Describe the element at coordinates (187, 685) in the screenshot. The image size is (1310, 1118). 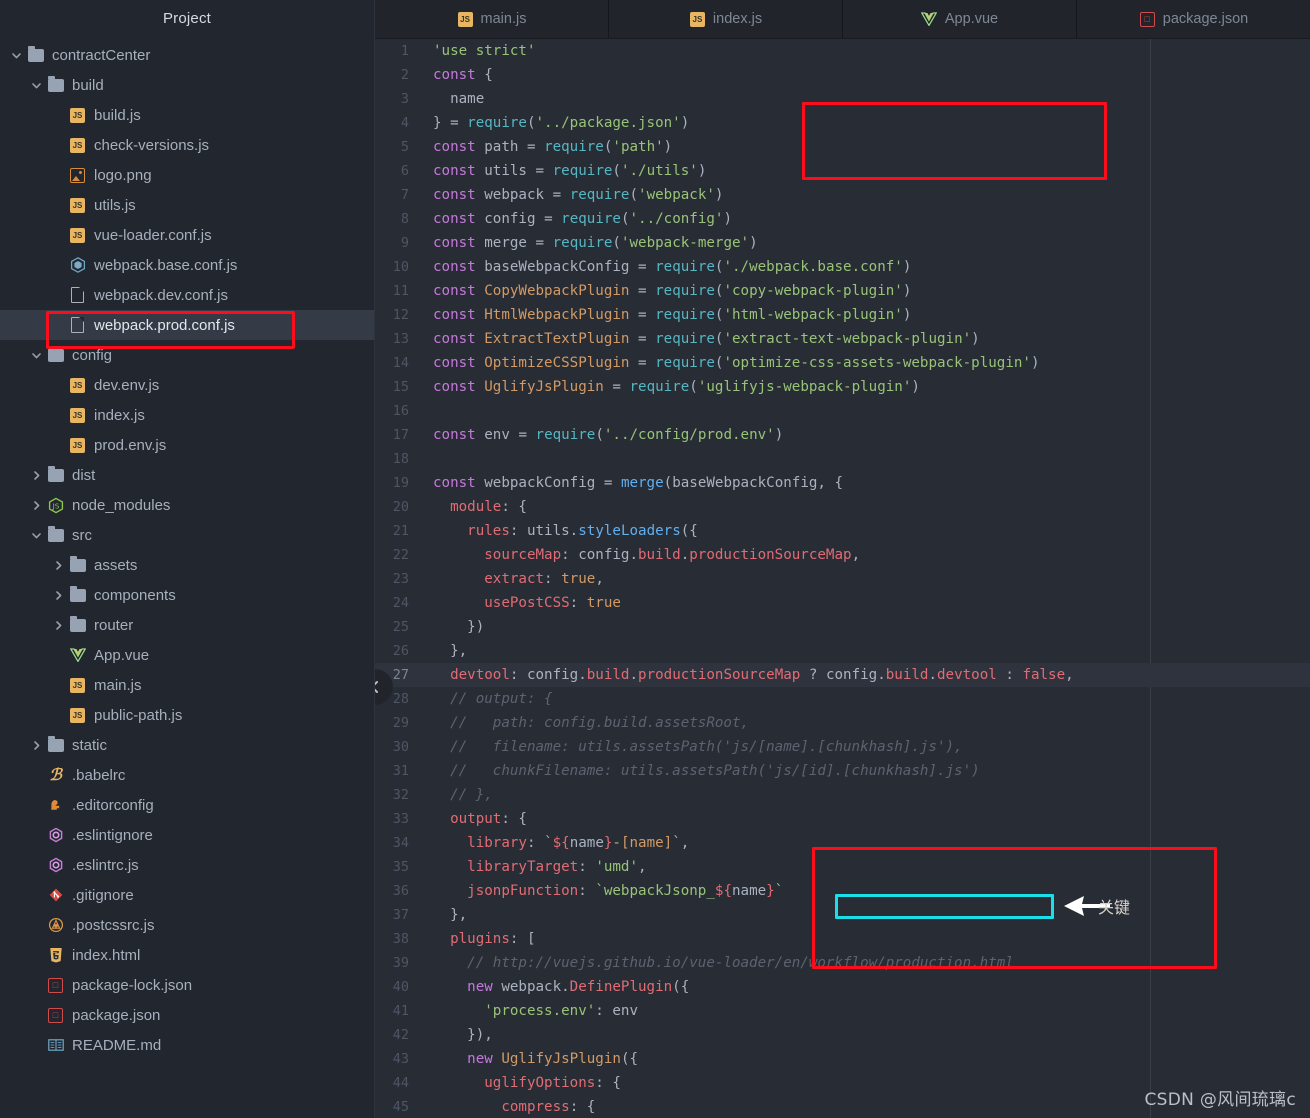
I see `tree-item: JS main.js` at that location.